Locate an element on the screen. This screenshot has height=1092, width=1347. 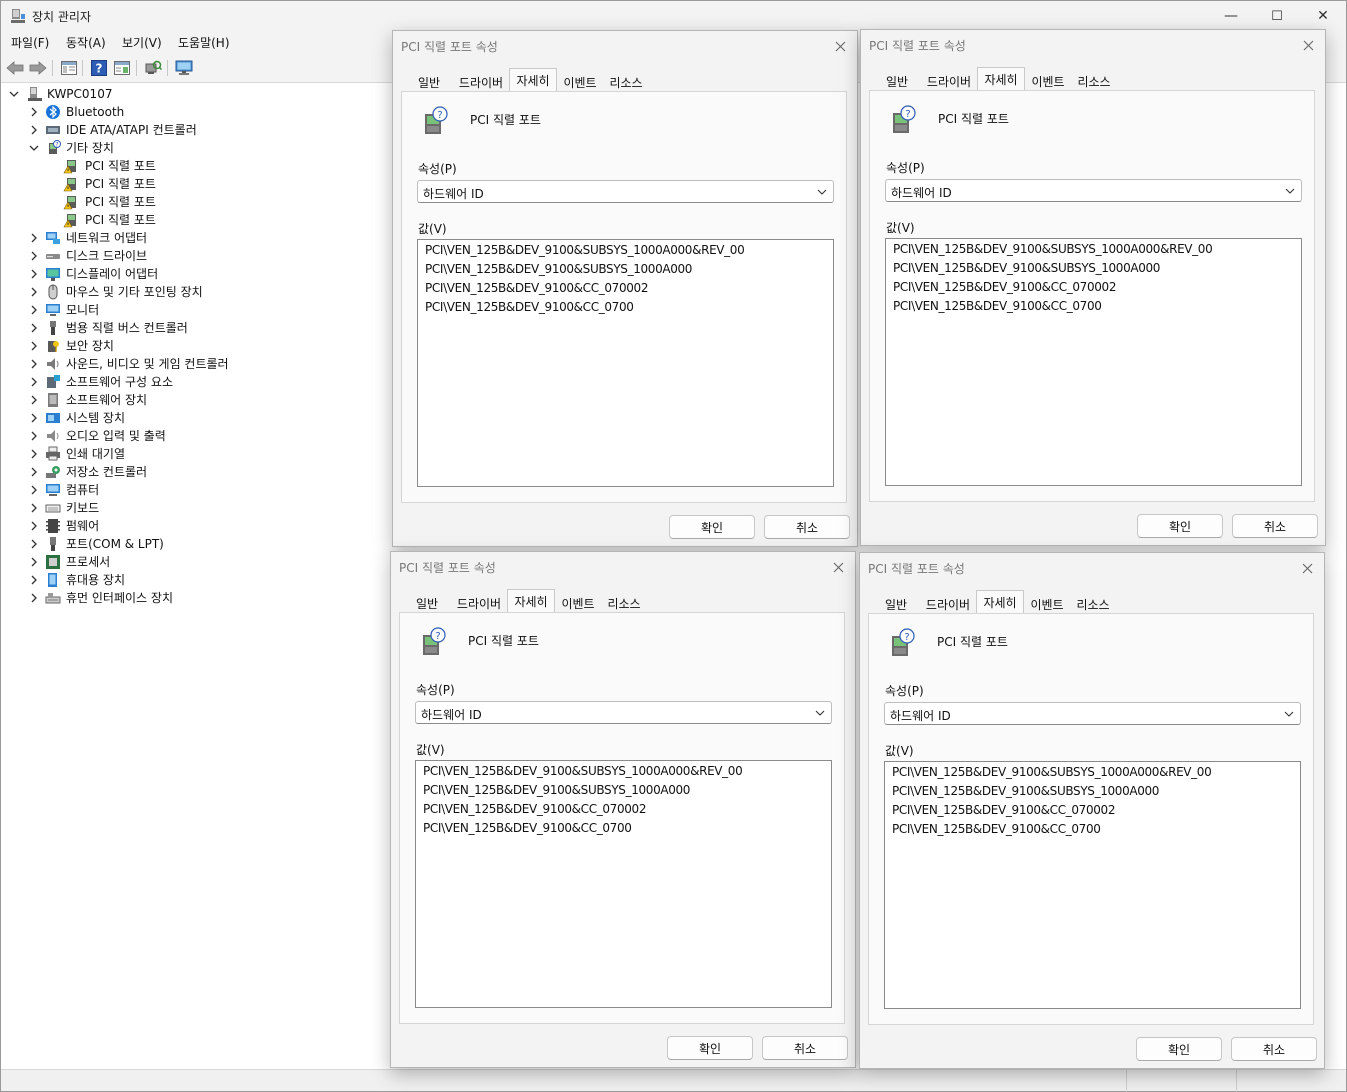
maximize-button: ☐ is located at coordinates (1277, 16).